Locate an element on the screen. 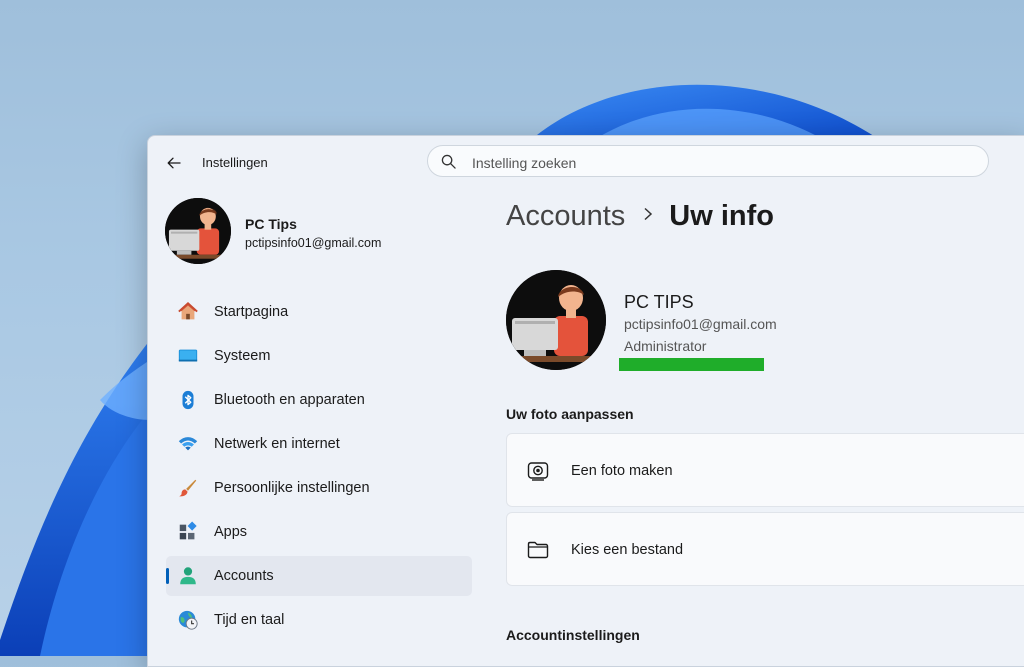 Image resolution: width=1024 pixels, height=667 pixels. choose-file-button: Kies een bestand is located at coordinates (765, 549).